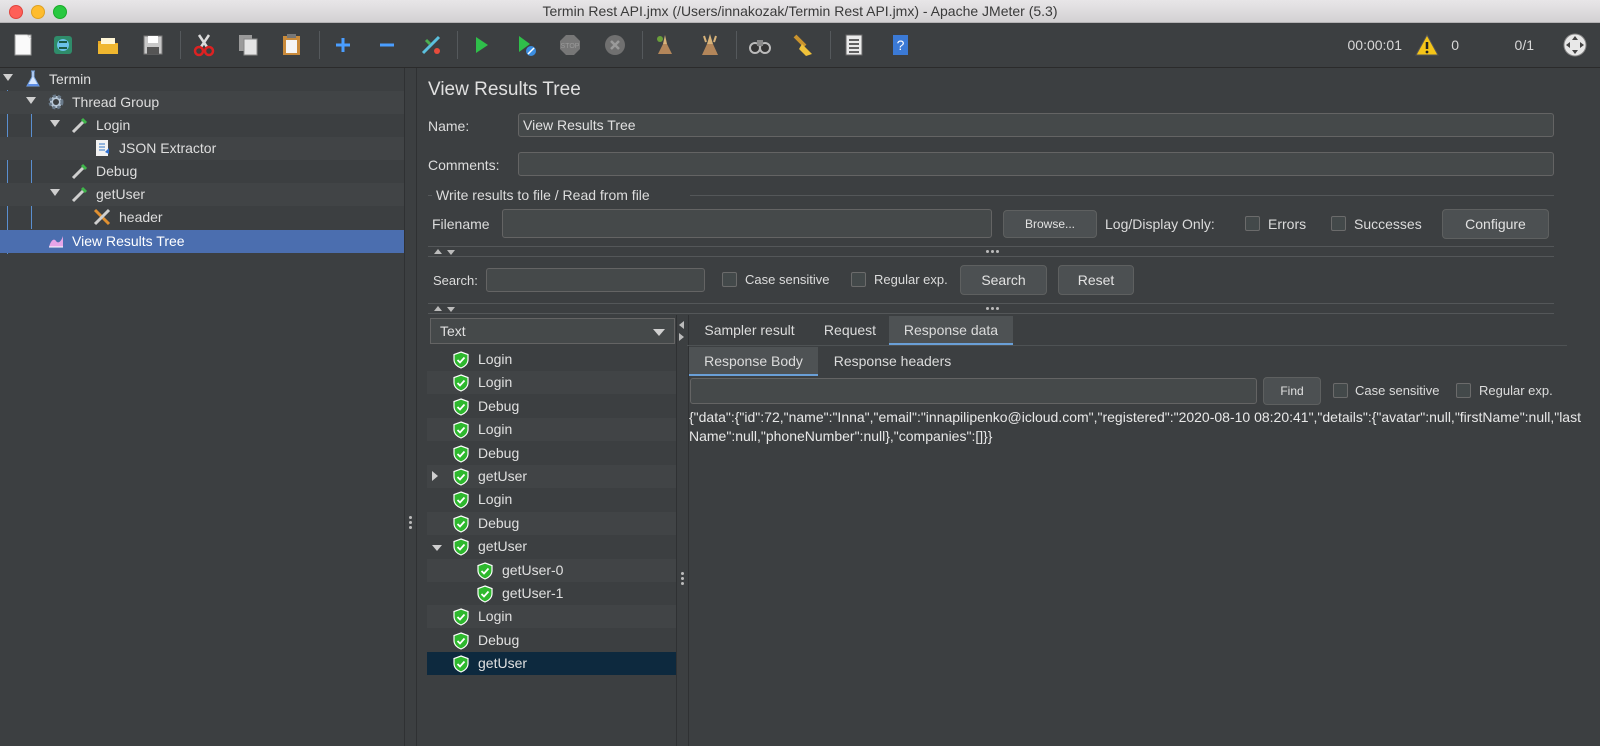  Describe the element at coordinates (435, 476) in the screenshot. I see `expand-arrow-icon` at that location.